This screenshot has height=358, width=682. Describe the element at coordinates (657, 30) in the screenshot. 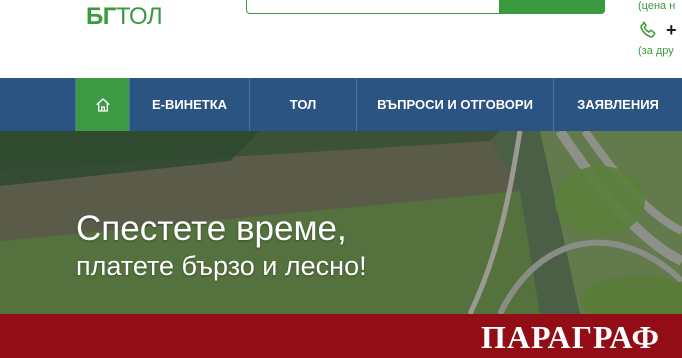

I see `phone-contact: +` at that location.